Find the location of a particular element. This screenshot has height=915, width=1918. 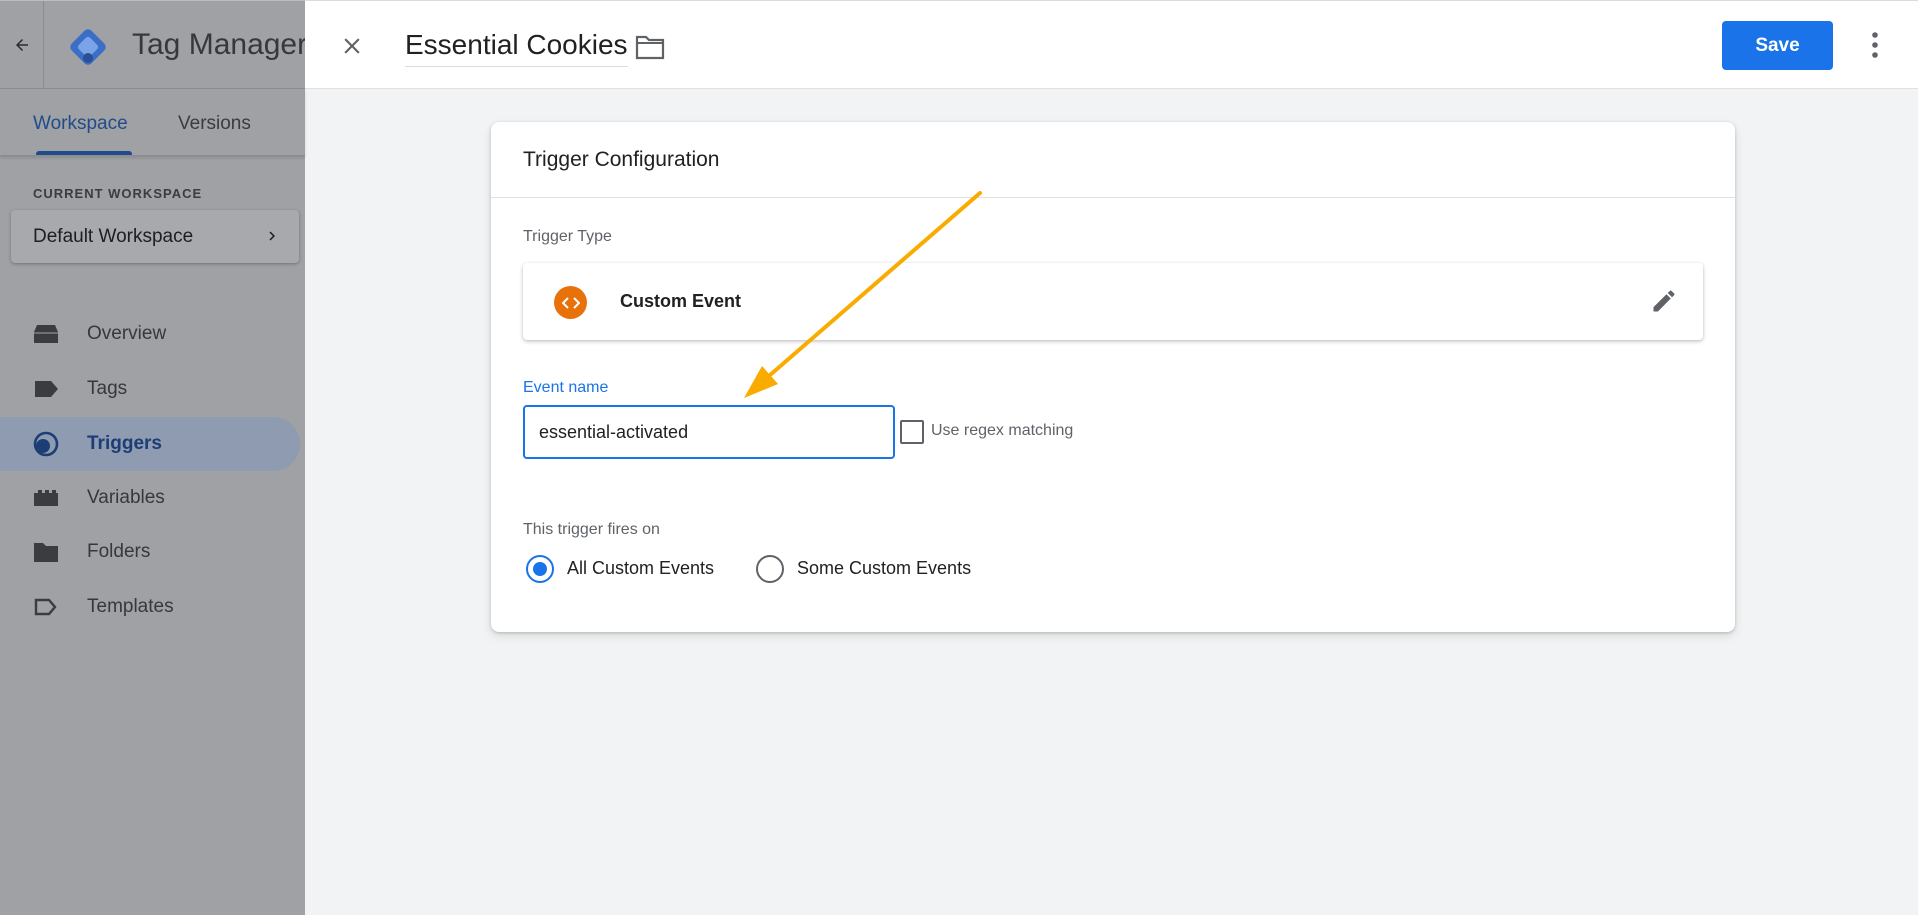

trigger-type-selector: Custom Event is located at coordinates (1113, 301).